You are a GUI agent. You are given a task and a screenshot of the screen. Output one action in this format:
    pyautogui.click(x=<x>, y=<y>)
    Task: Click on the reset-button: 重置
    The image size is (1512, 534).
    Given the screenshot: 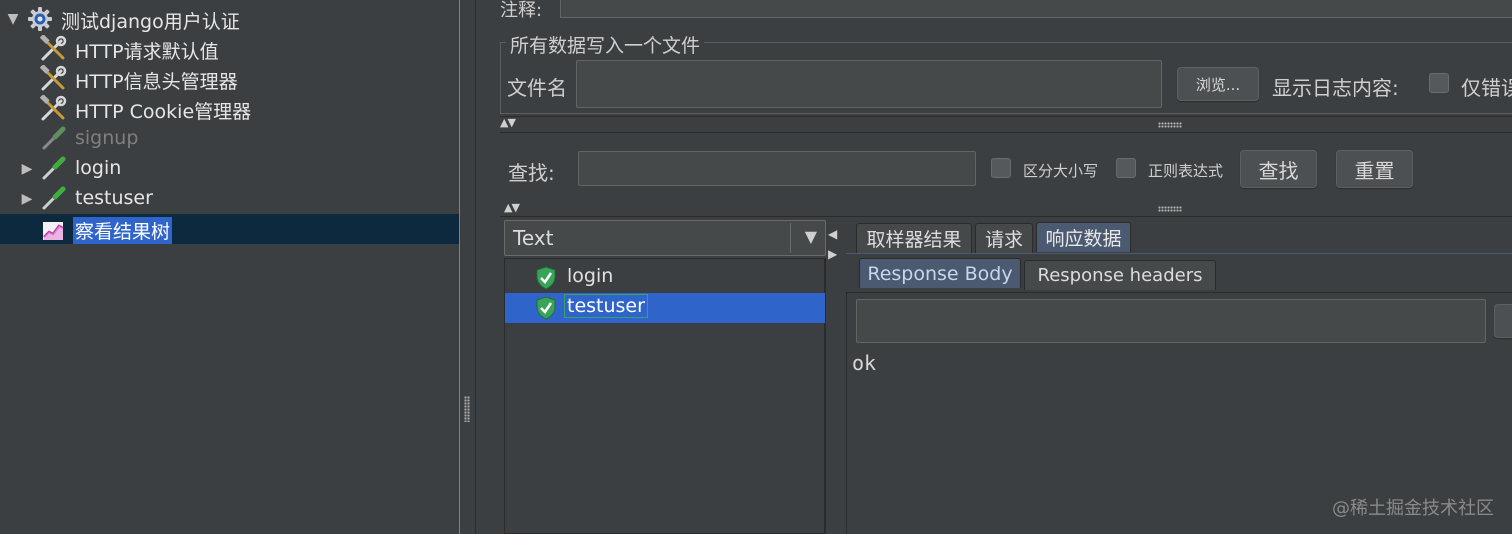 What is the action you would take?
    pyautogui.click(x=1374, y=169)
    